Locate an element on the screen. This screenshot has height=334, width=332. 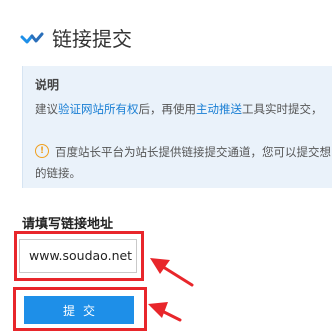
info-text: 建议 is located at coordinates (46, 109).